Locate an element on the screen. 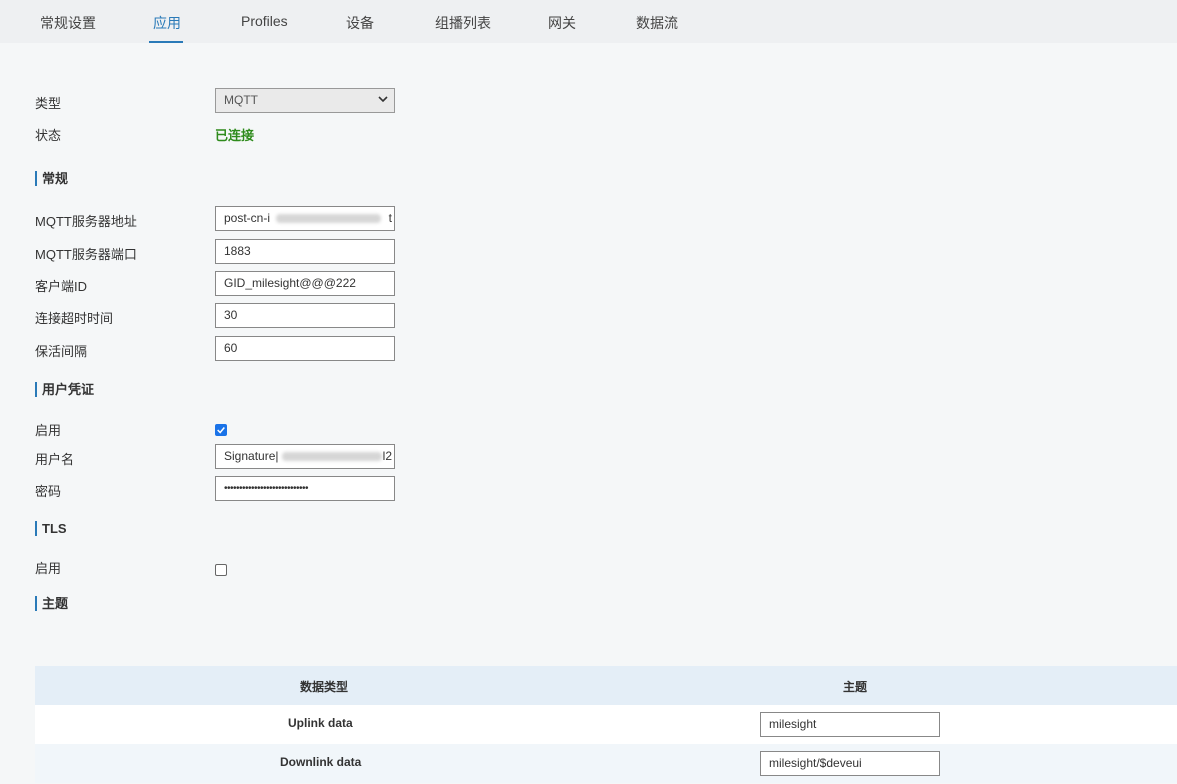  type-label: 类型 is located at coordinates (48, 103).